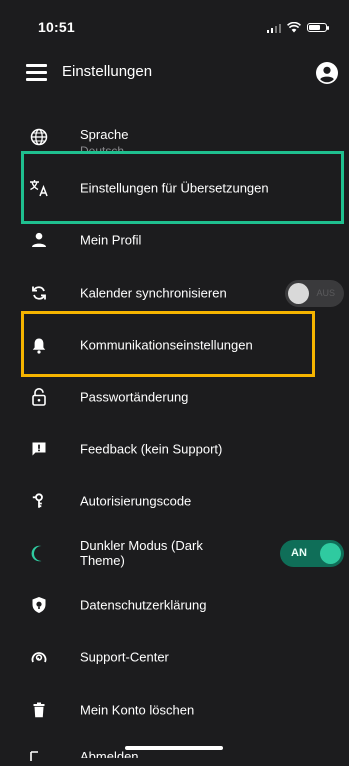 The width and height of the screenshot is (349, 766). What do you see at coordinates (182, 187) in the screenshot?
I see `highlight-box-green` at bounding box center [182, 187].